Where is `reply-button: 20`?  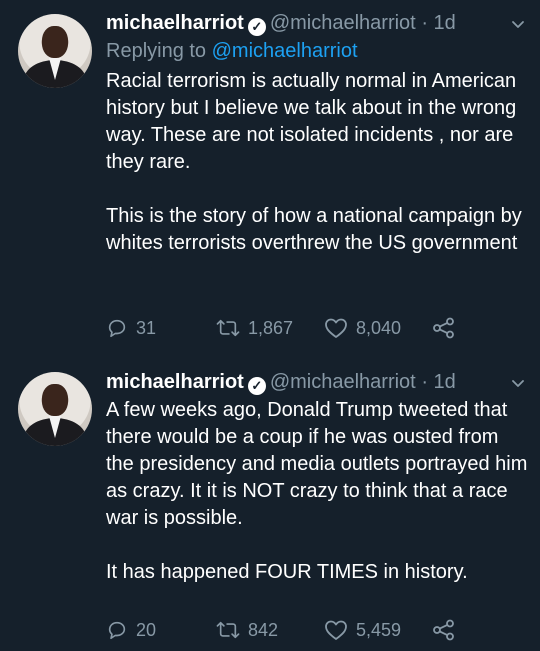 reply-button: 20 is located at coordinates (131, 630).